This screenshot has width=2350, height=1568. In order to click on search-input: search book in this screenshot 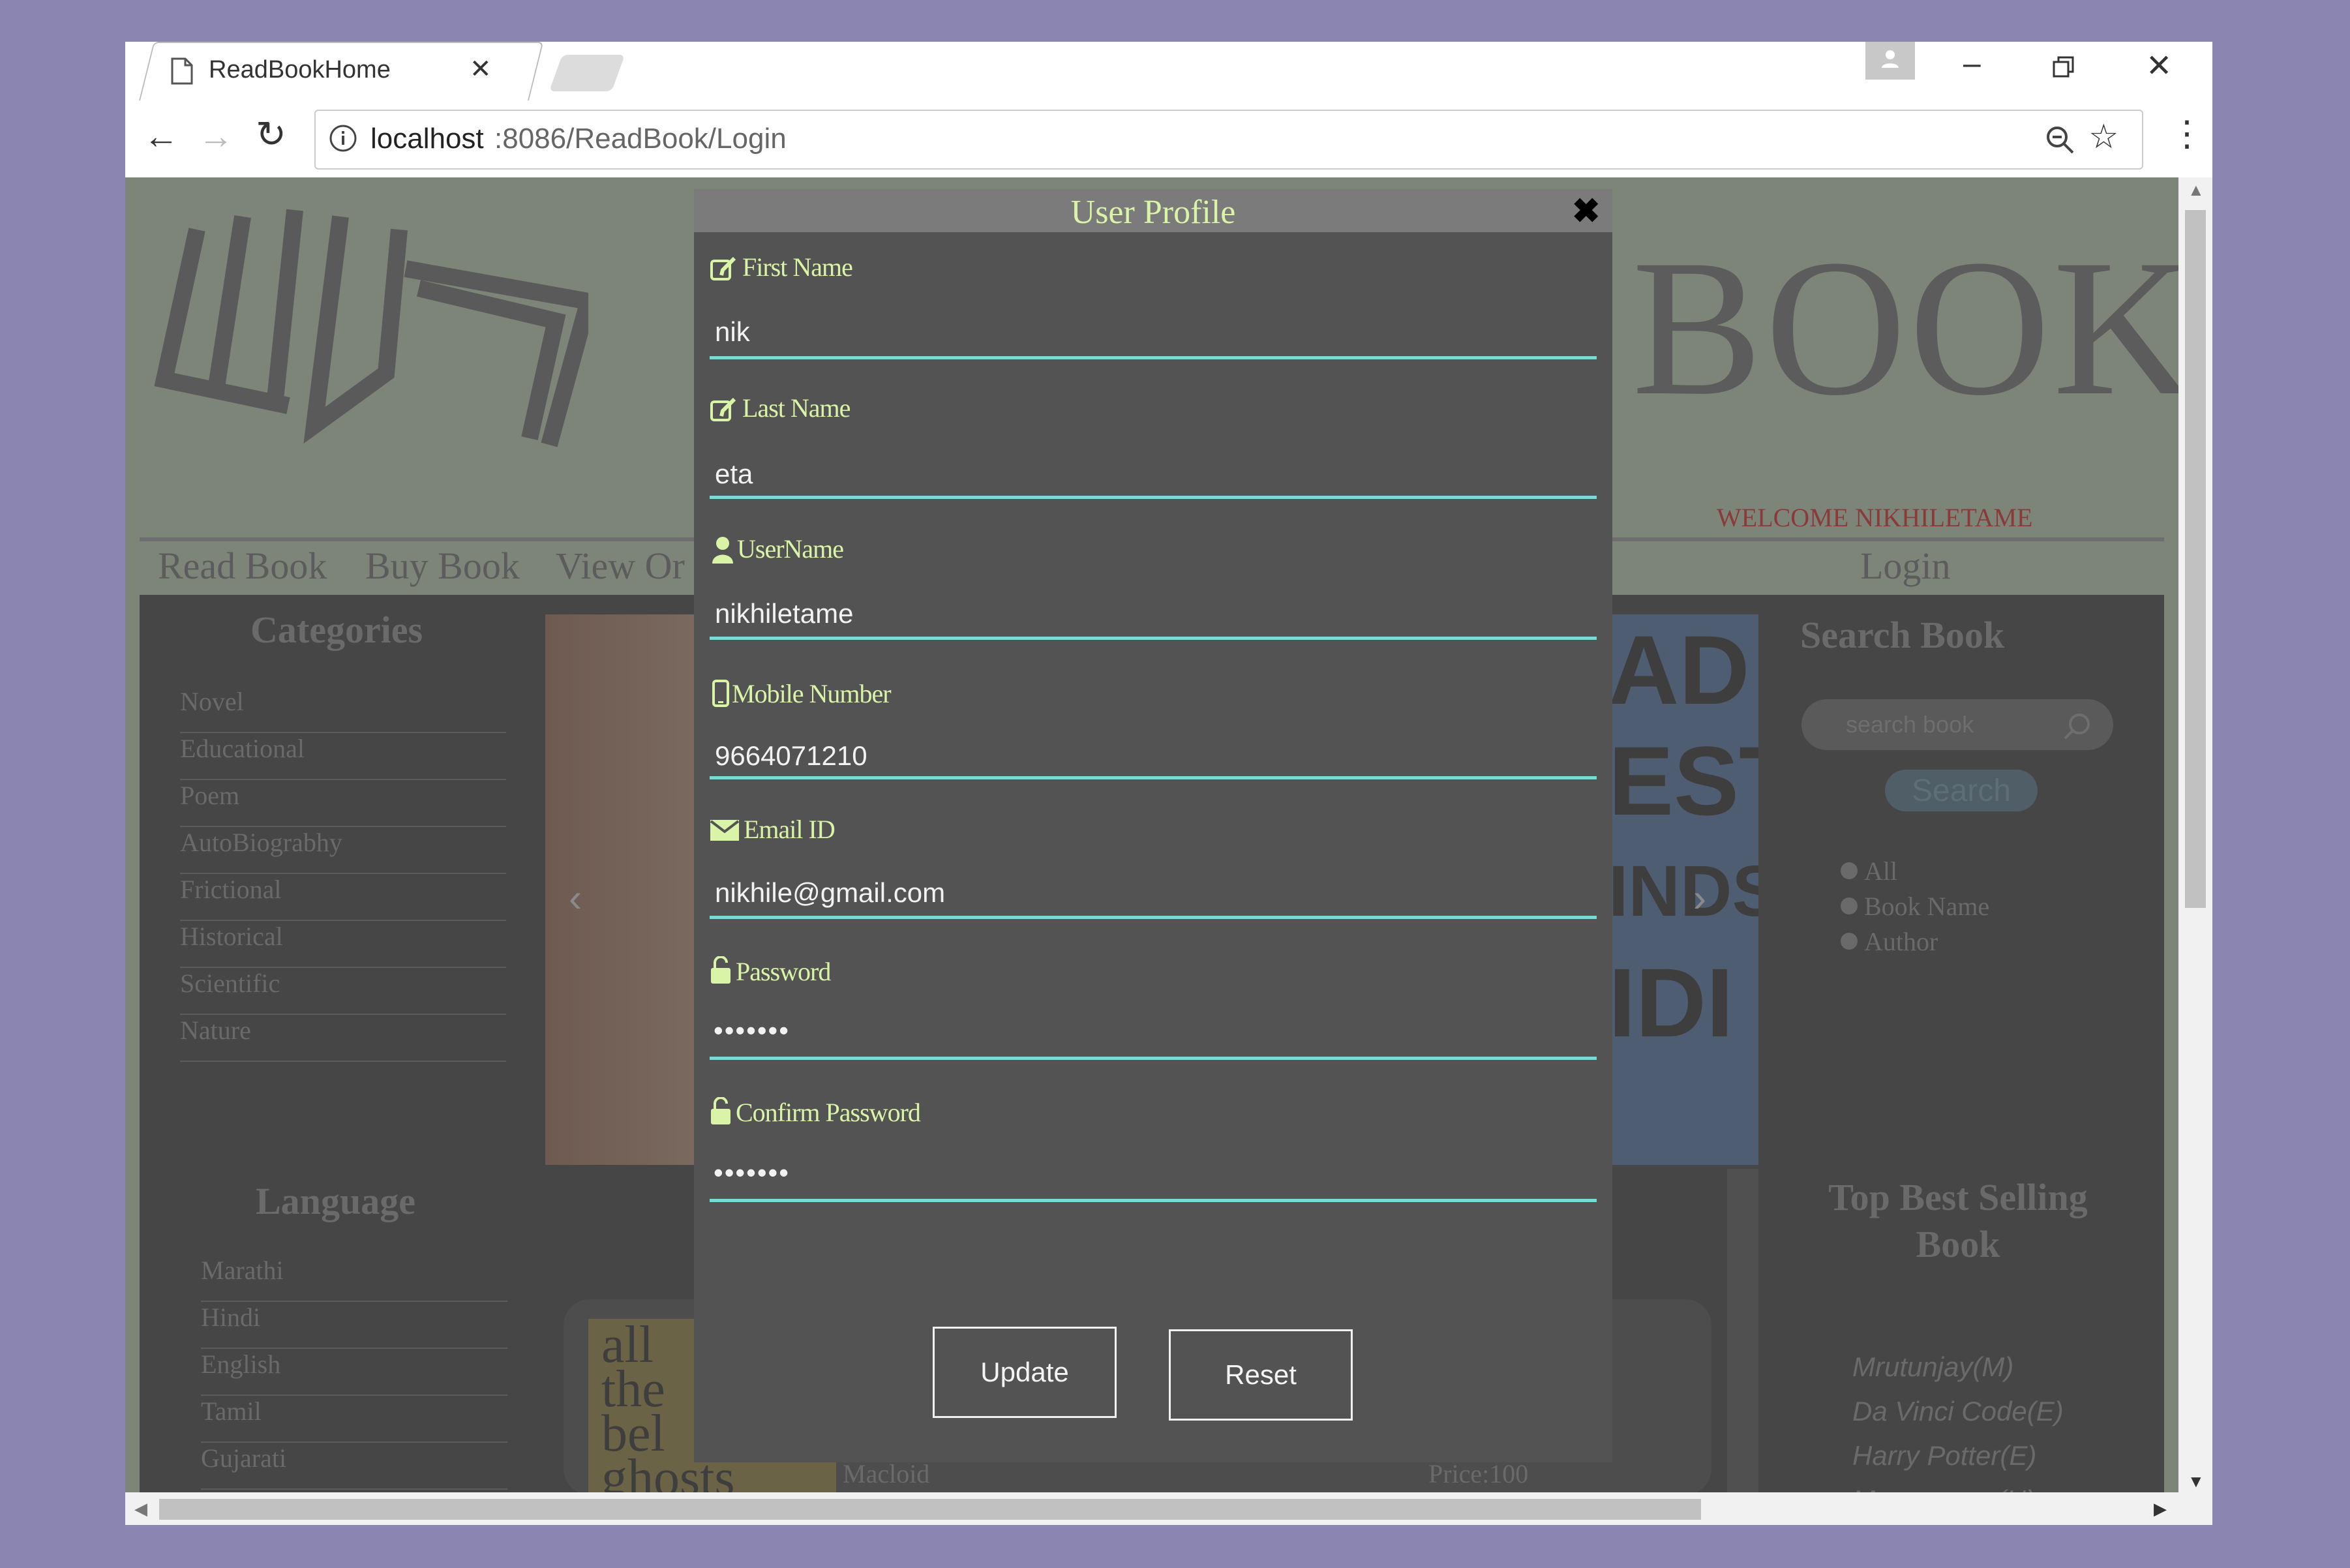, I will do `click(1957, 724)`.